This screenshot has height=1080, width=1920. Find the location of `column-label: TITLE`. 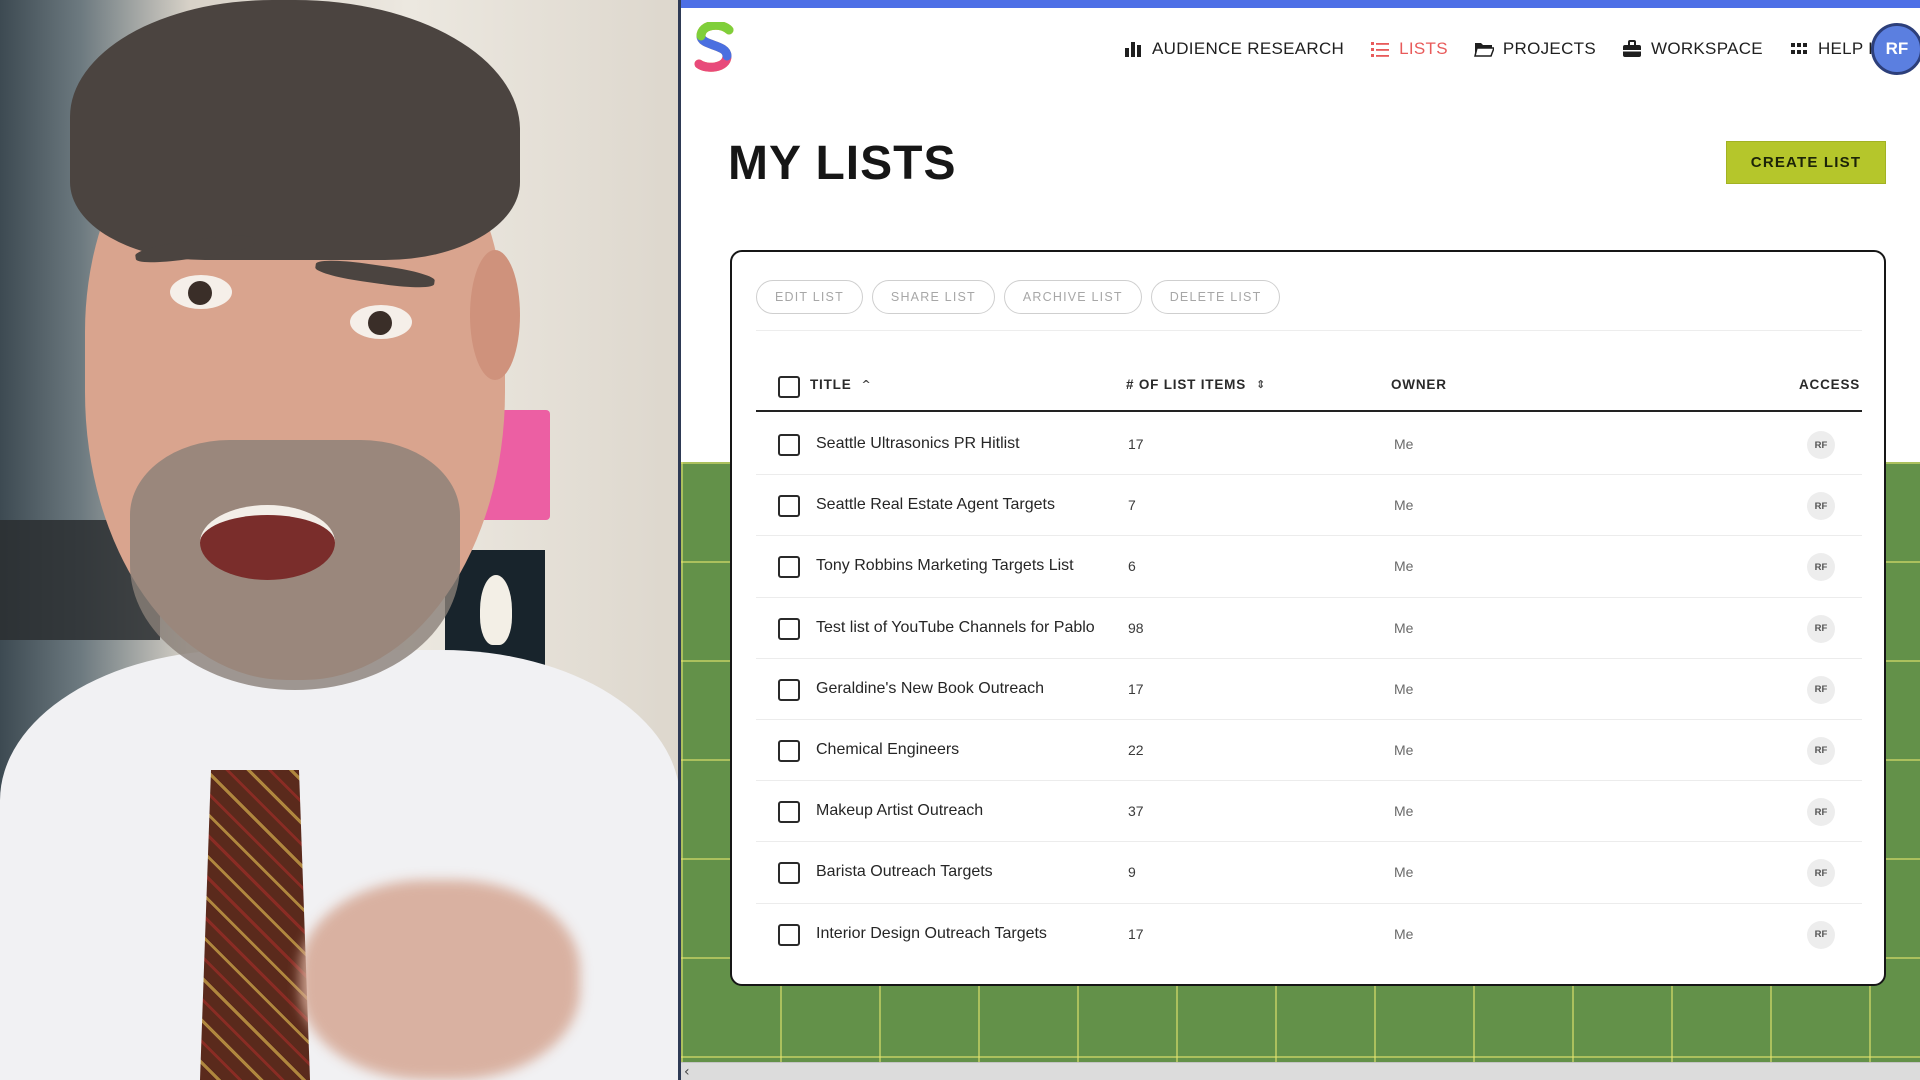

column-label: TITLE is located at coordinates (831, 384).